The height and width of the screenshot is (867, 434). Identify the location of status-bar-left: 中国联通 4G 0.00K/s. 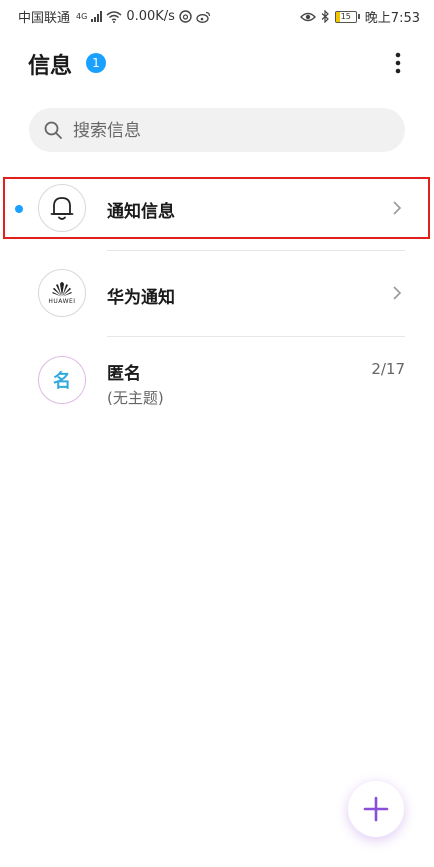
(114, 16).